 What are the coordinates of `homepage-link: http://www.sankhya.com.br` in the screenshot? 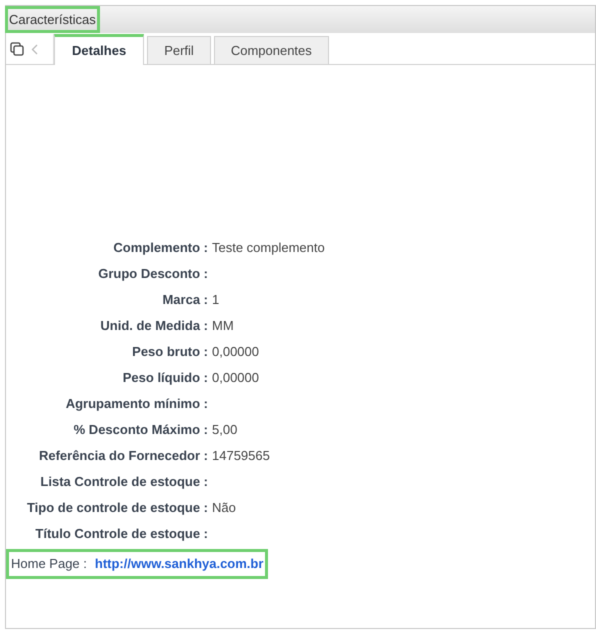 It's located at (179, 564).